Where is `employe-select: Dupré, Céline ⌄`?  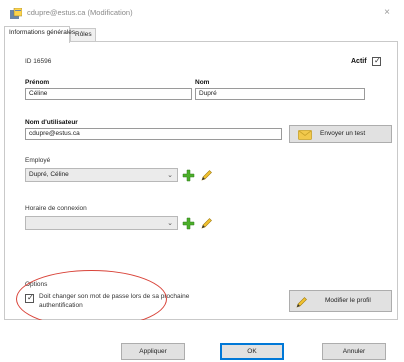 employe-select: Dupré, Céline ⌄ is located at coordinates (101, 175).